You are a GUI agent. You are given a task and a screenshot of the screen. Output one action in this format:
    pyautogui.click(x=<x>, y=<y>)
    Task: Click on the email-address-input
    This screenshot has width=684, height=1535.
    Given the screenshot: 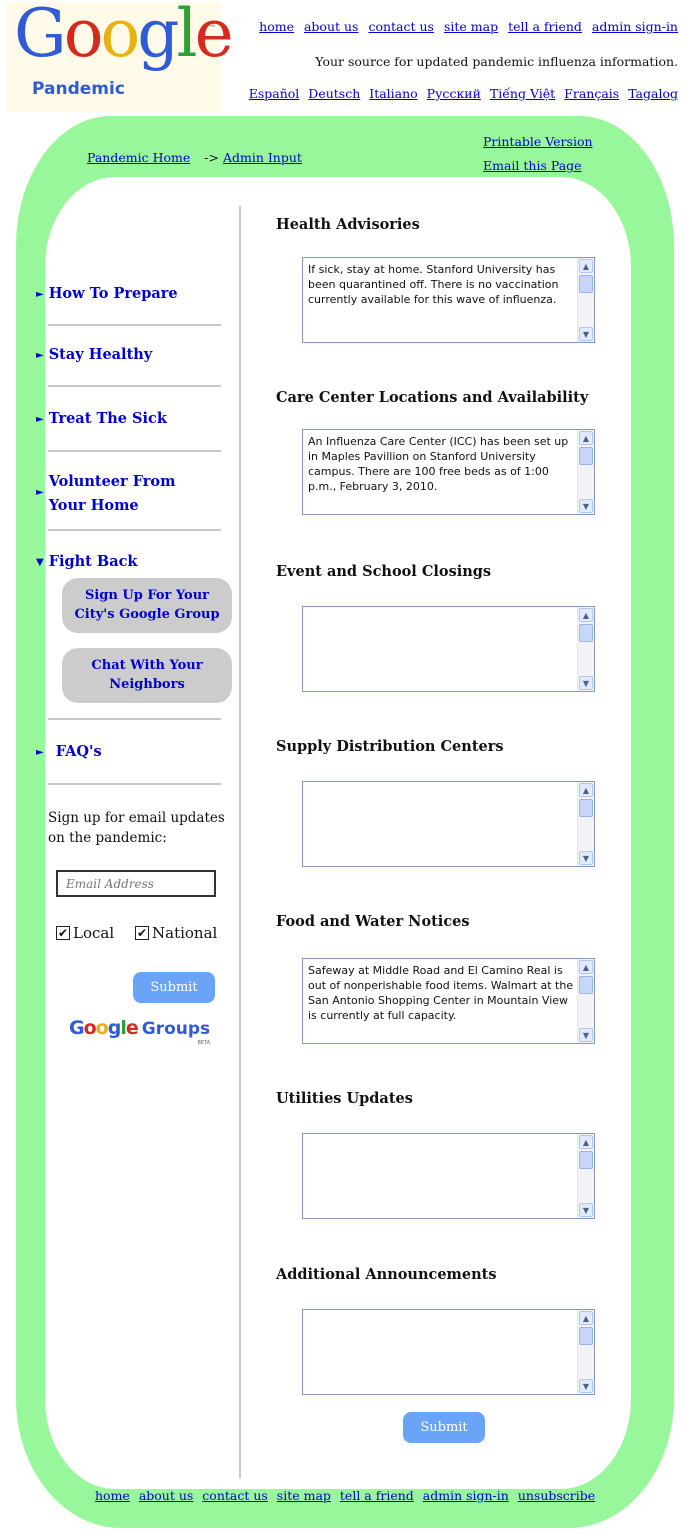 What is the action you would take?
    pyautogui.click(x=136, y=883)
    